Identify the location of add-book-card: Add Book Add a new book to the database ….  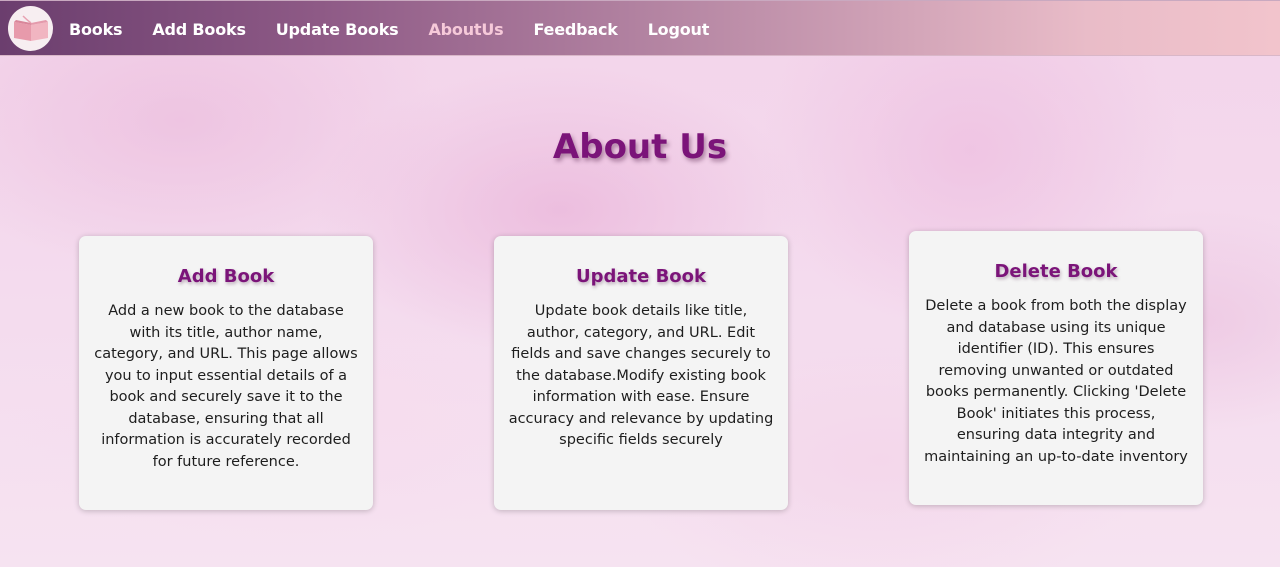
(226, 373).